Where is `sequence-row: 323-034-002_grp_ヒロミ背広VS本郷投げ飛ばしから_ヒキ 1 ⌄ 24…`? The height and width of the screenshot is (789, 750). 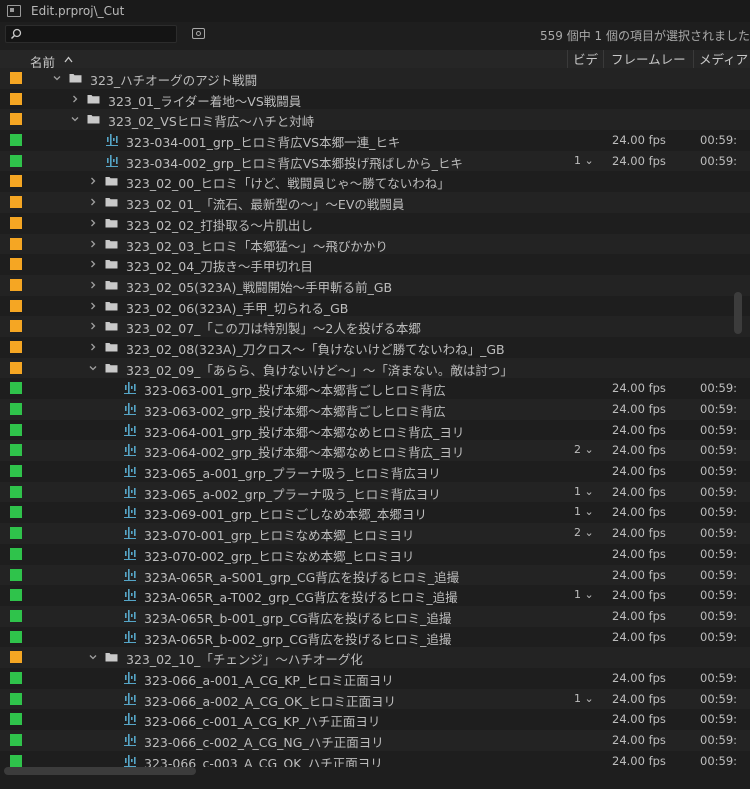 sequence-row: 323-034-002_grp_ヒロミ背広VS本郷投げ飛ばしから_ヒキ 1 ⌄ 24… is located at coordinates (375, 161).